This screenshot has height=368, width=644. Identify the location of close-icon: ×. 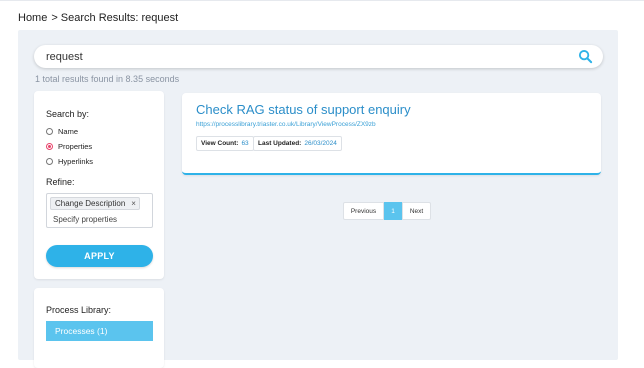
(133, 203).